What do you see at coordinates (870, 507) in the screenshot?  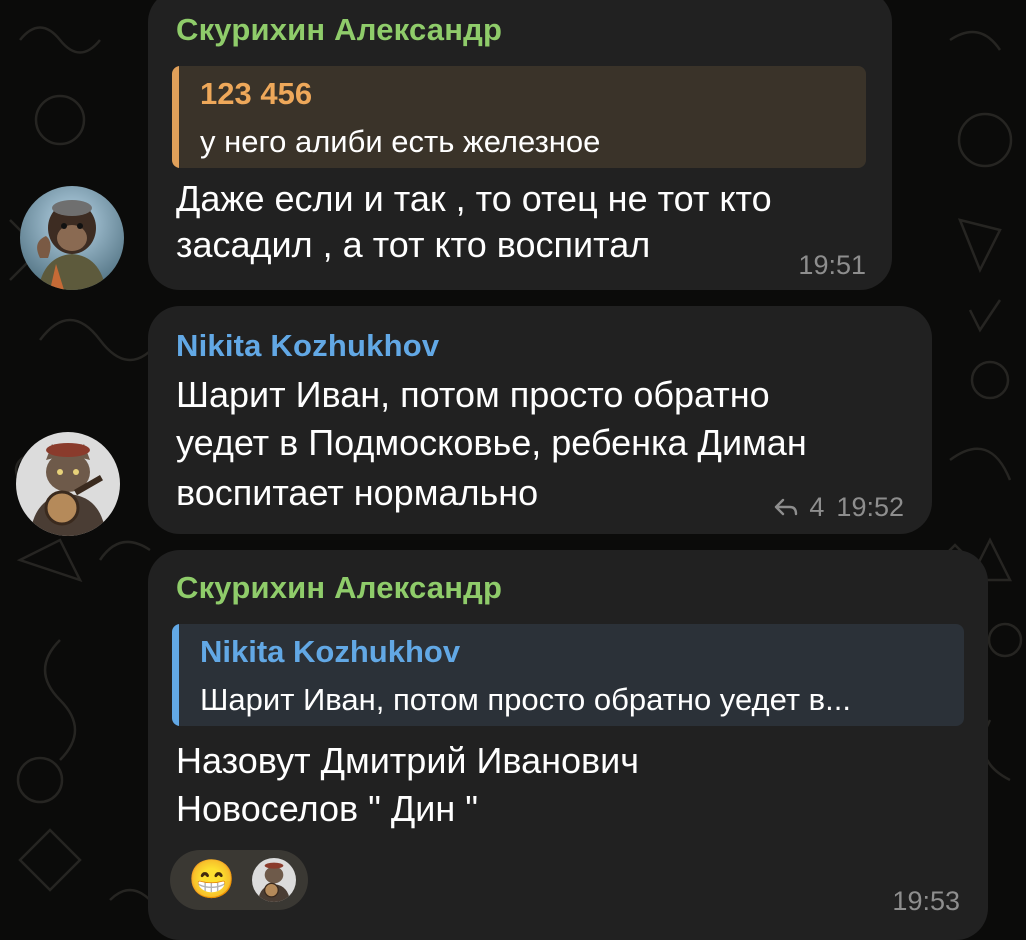 I see `message-time: 19:52` at bounding box center [870, 507].